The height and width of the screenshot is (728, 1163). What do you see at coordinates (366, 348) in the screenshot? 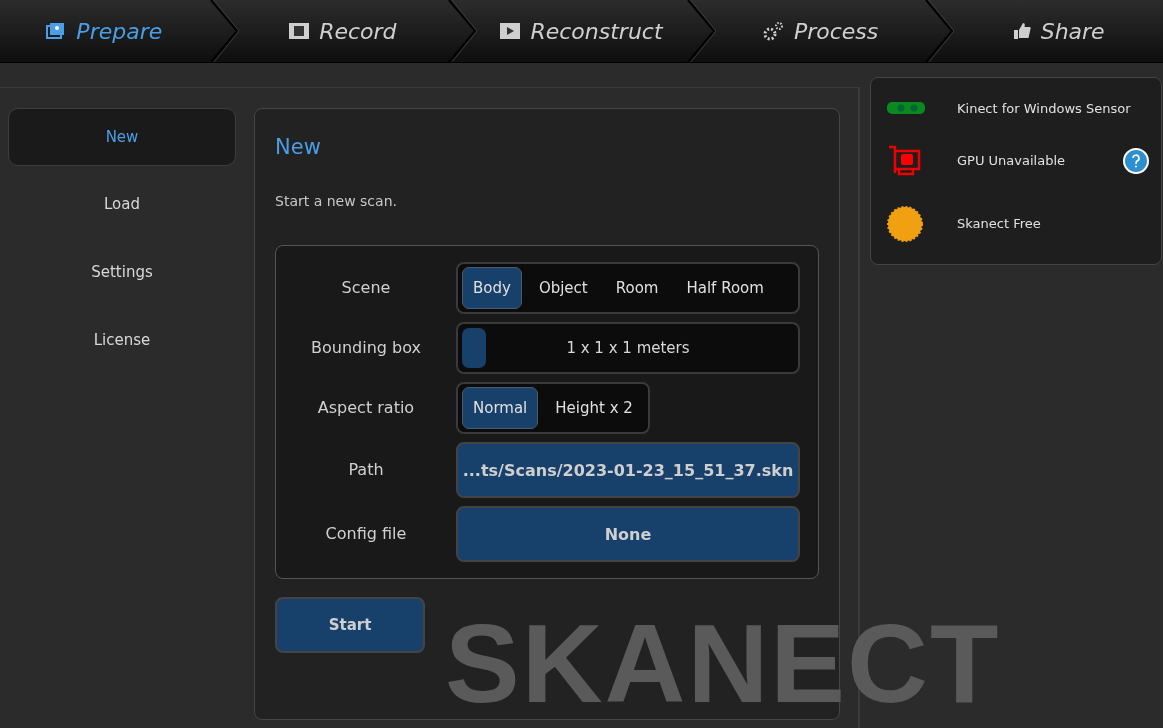
I see `field-label: Bounding box` at bounding box center [366, 348].